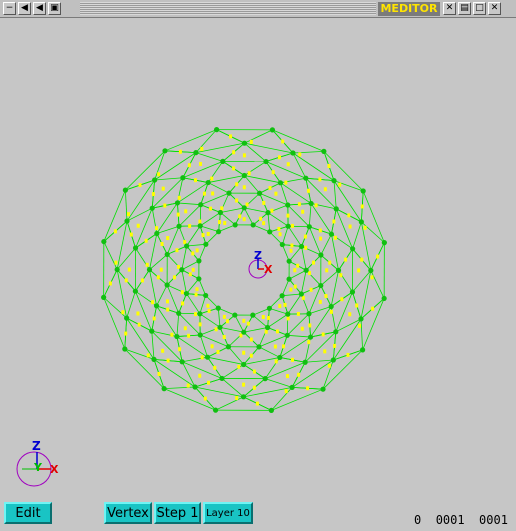 The image size is (516, 531). Describe the element at coordinates (494, 8) in the screenshot. I see `close-icon: ✕` at that location.